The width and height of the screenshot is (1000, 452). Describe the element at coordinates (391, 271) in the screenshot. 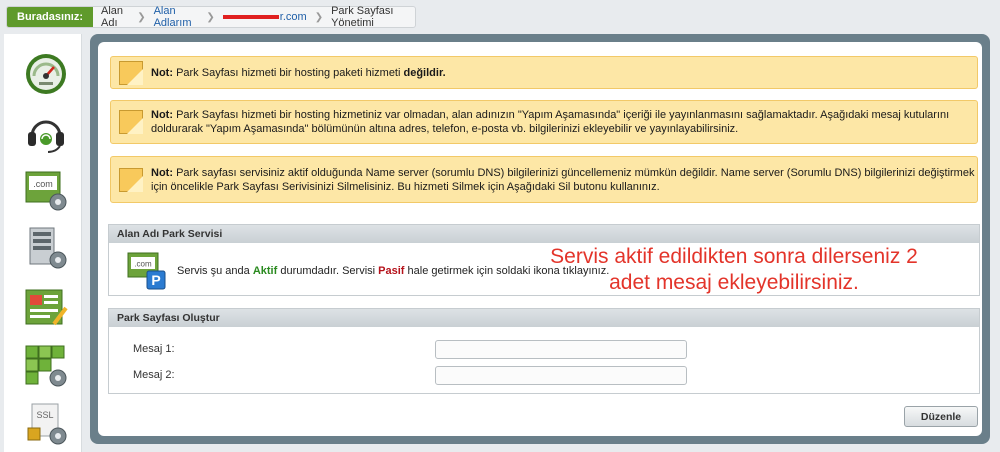

I see `status-passive-label: Pasif` at that location.